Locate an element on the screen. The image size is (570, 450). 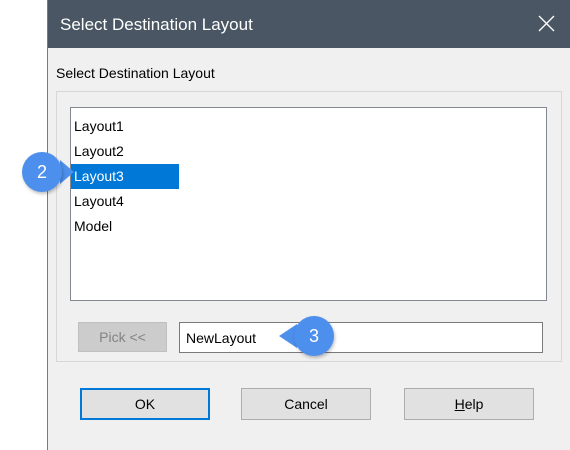
help-mnemonic: H is located at coordinates (459, 404).